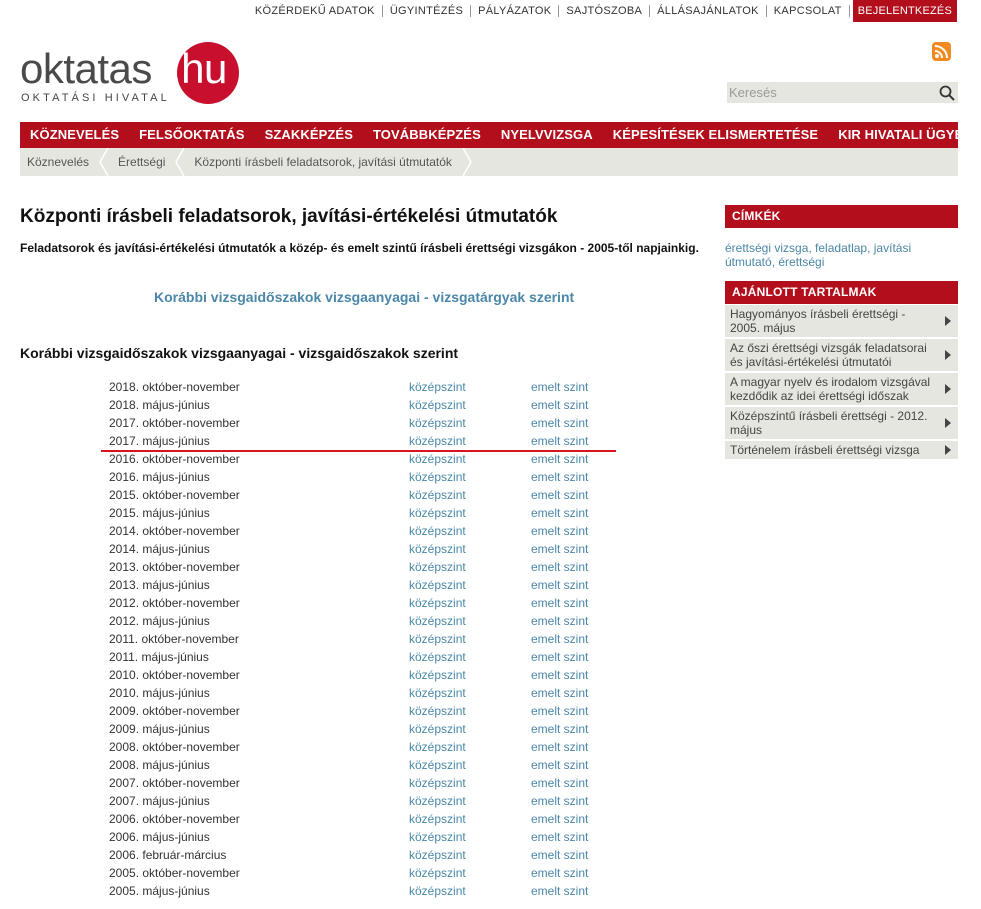  What do you see at coordinates (140, 73) in the screenshot?
I see `site-logo: oktatas .hu OKTATÁSI HIVATAL` at bounding box center [140, 73].